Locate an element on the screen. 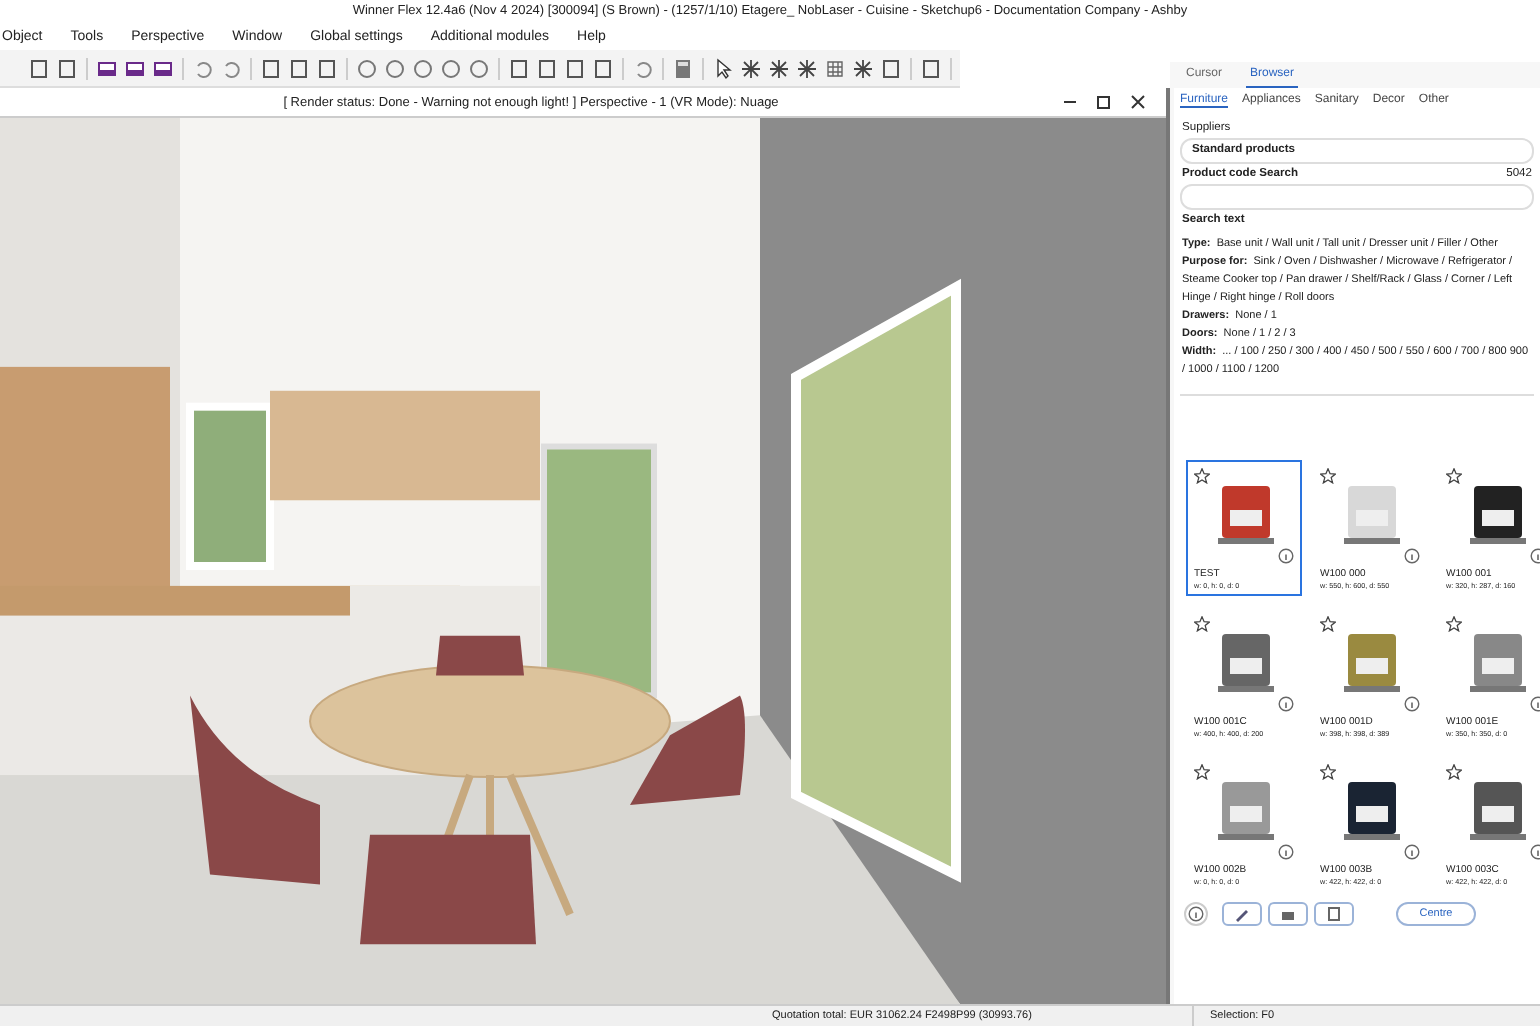 The height and width of the screenshot is (1026, 1540). redo-icon is located at coordinates (231, 68).